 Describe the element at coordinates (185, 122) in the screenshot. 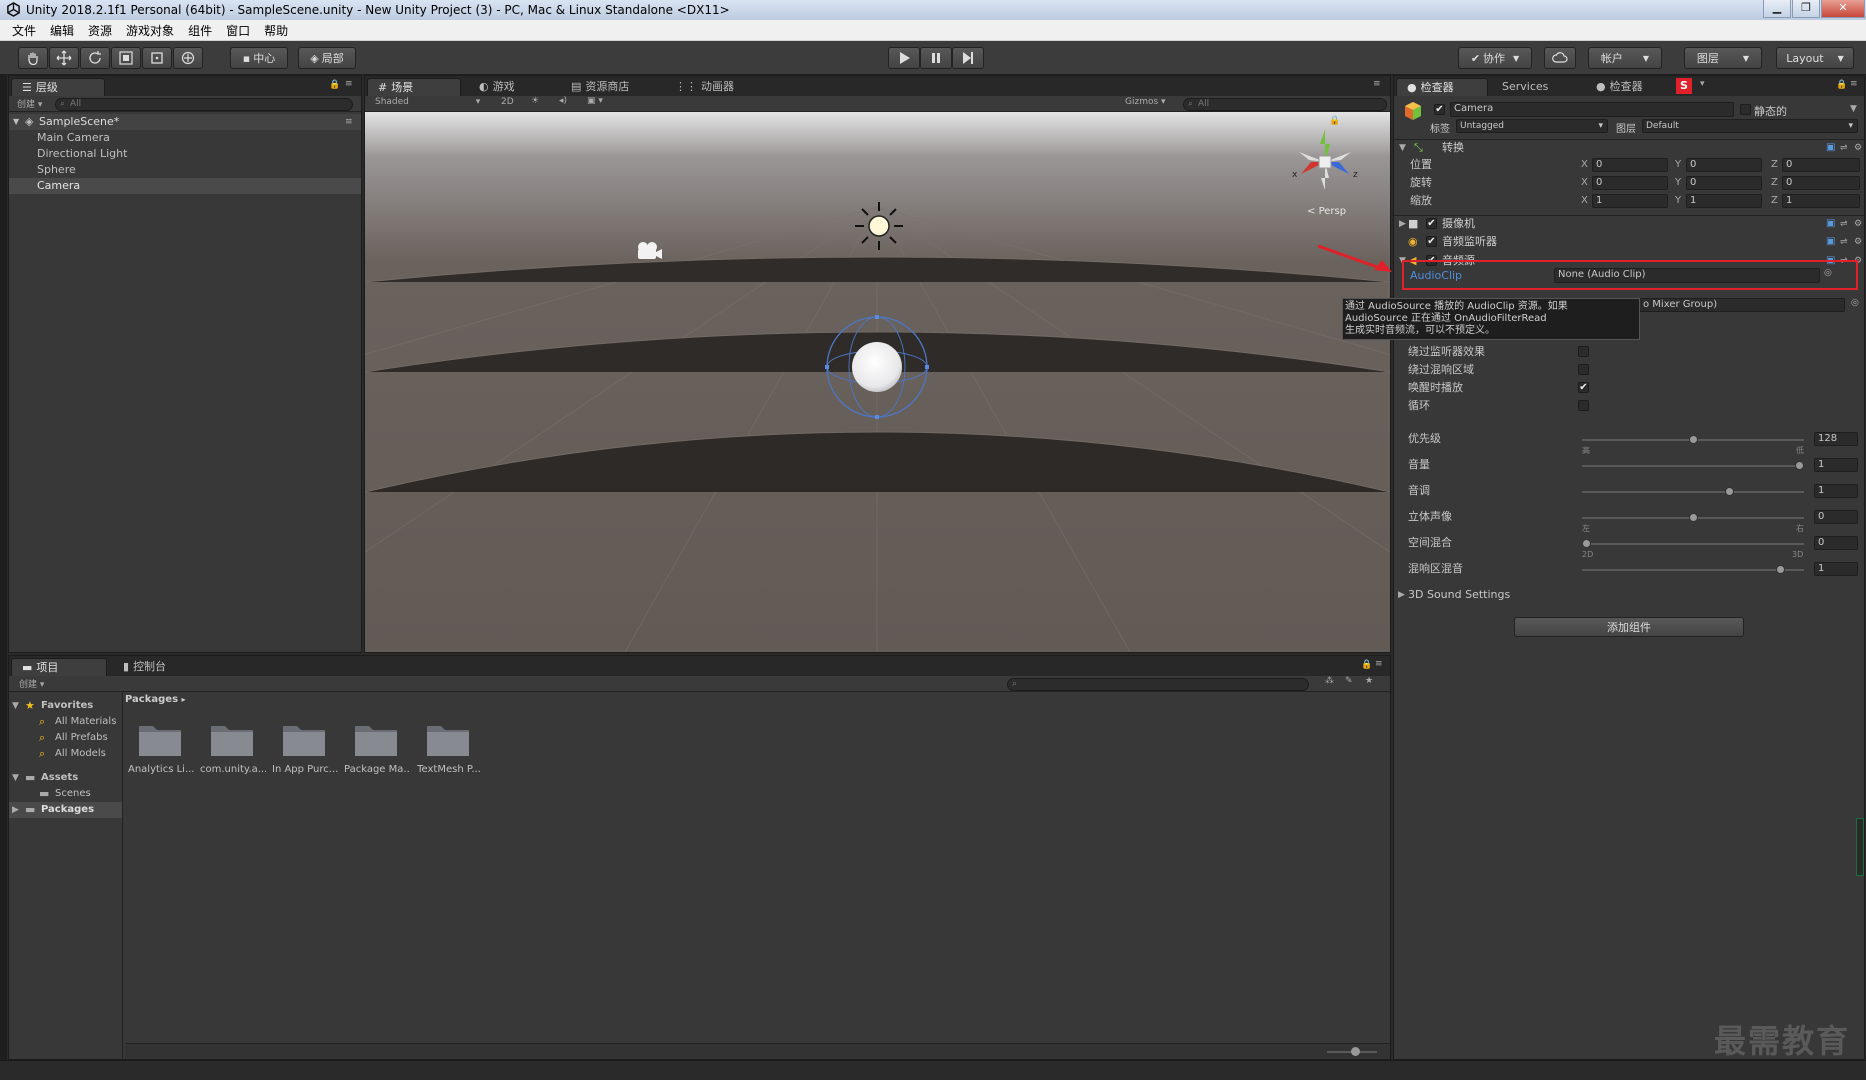

I see `scene-root-row: ▼ ◈ SampleScene* ≡` at that location.